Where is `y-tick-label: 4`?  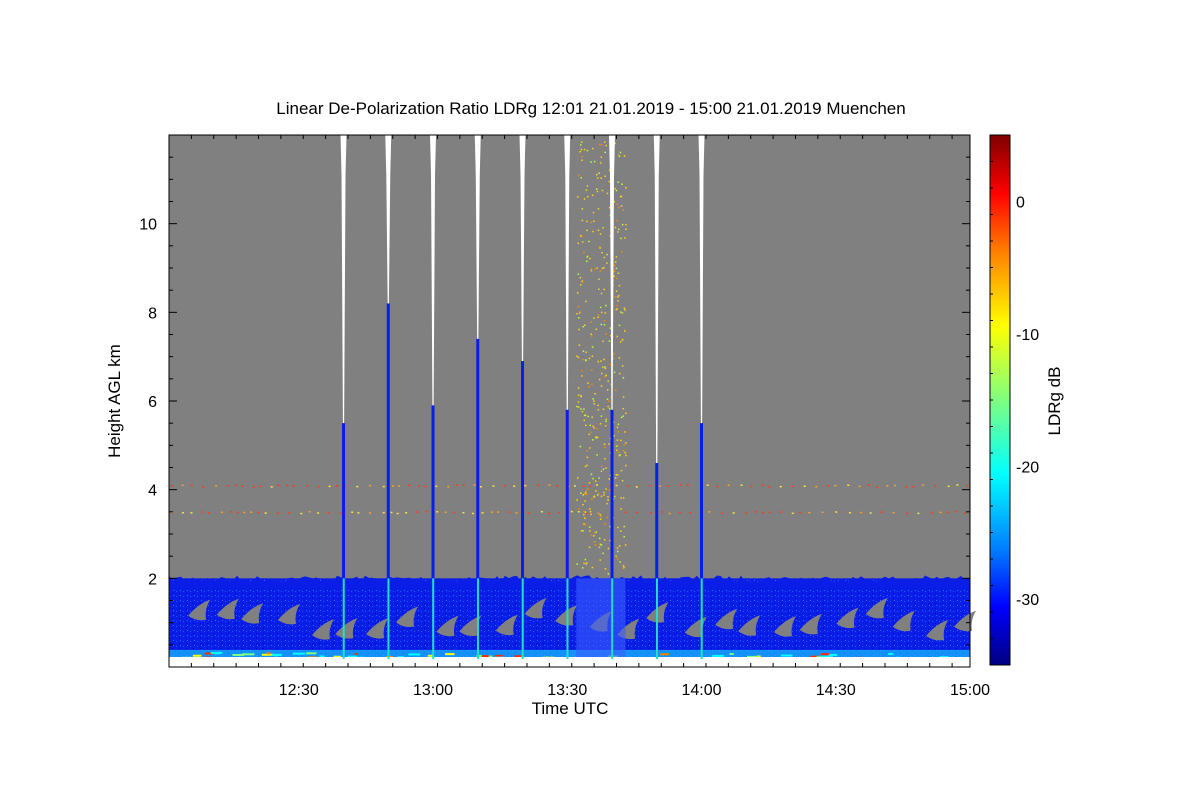 y-tick-label: 4 is located at coordinates (152, 491).